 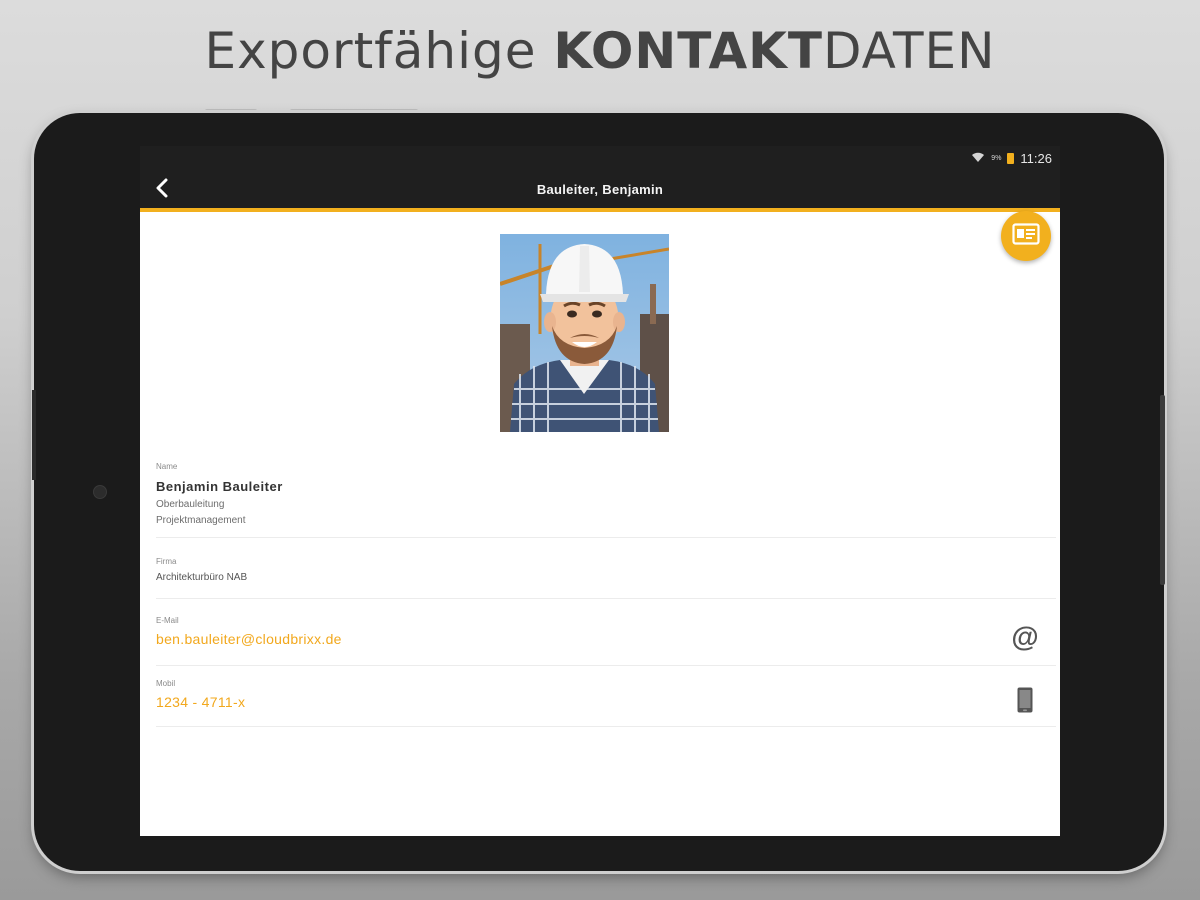 I want to click on status-bar: 9% 11:26, so click(x=600, y=158).